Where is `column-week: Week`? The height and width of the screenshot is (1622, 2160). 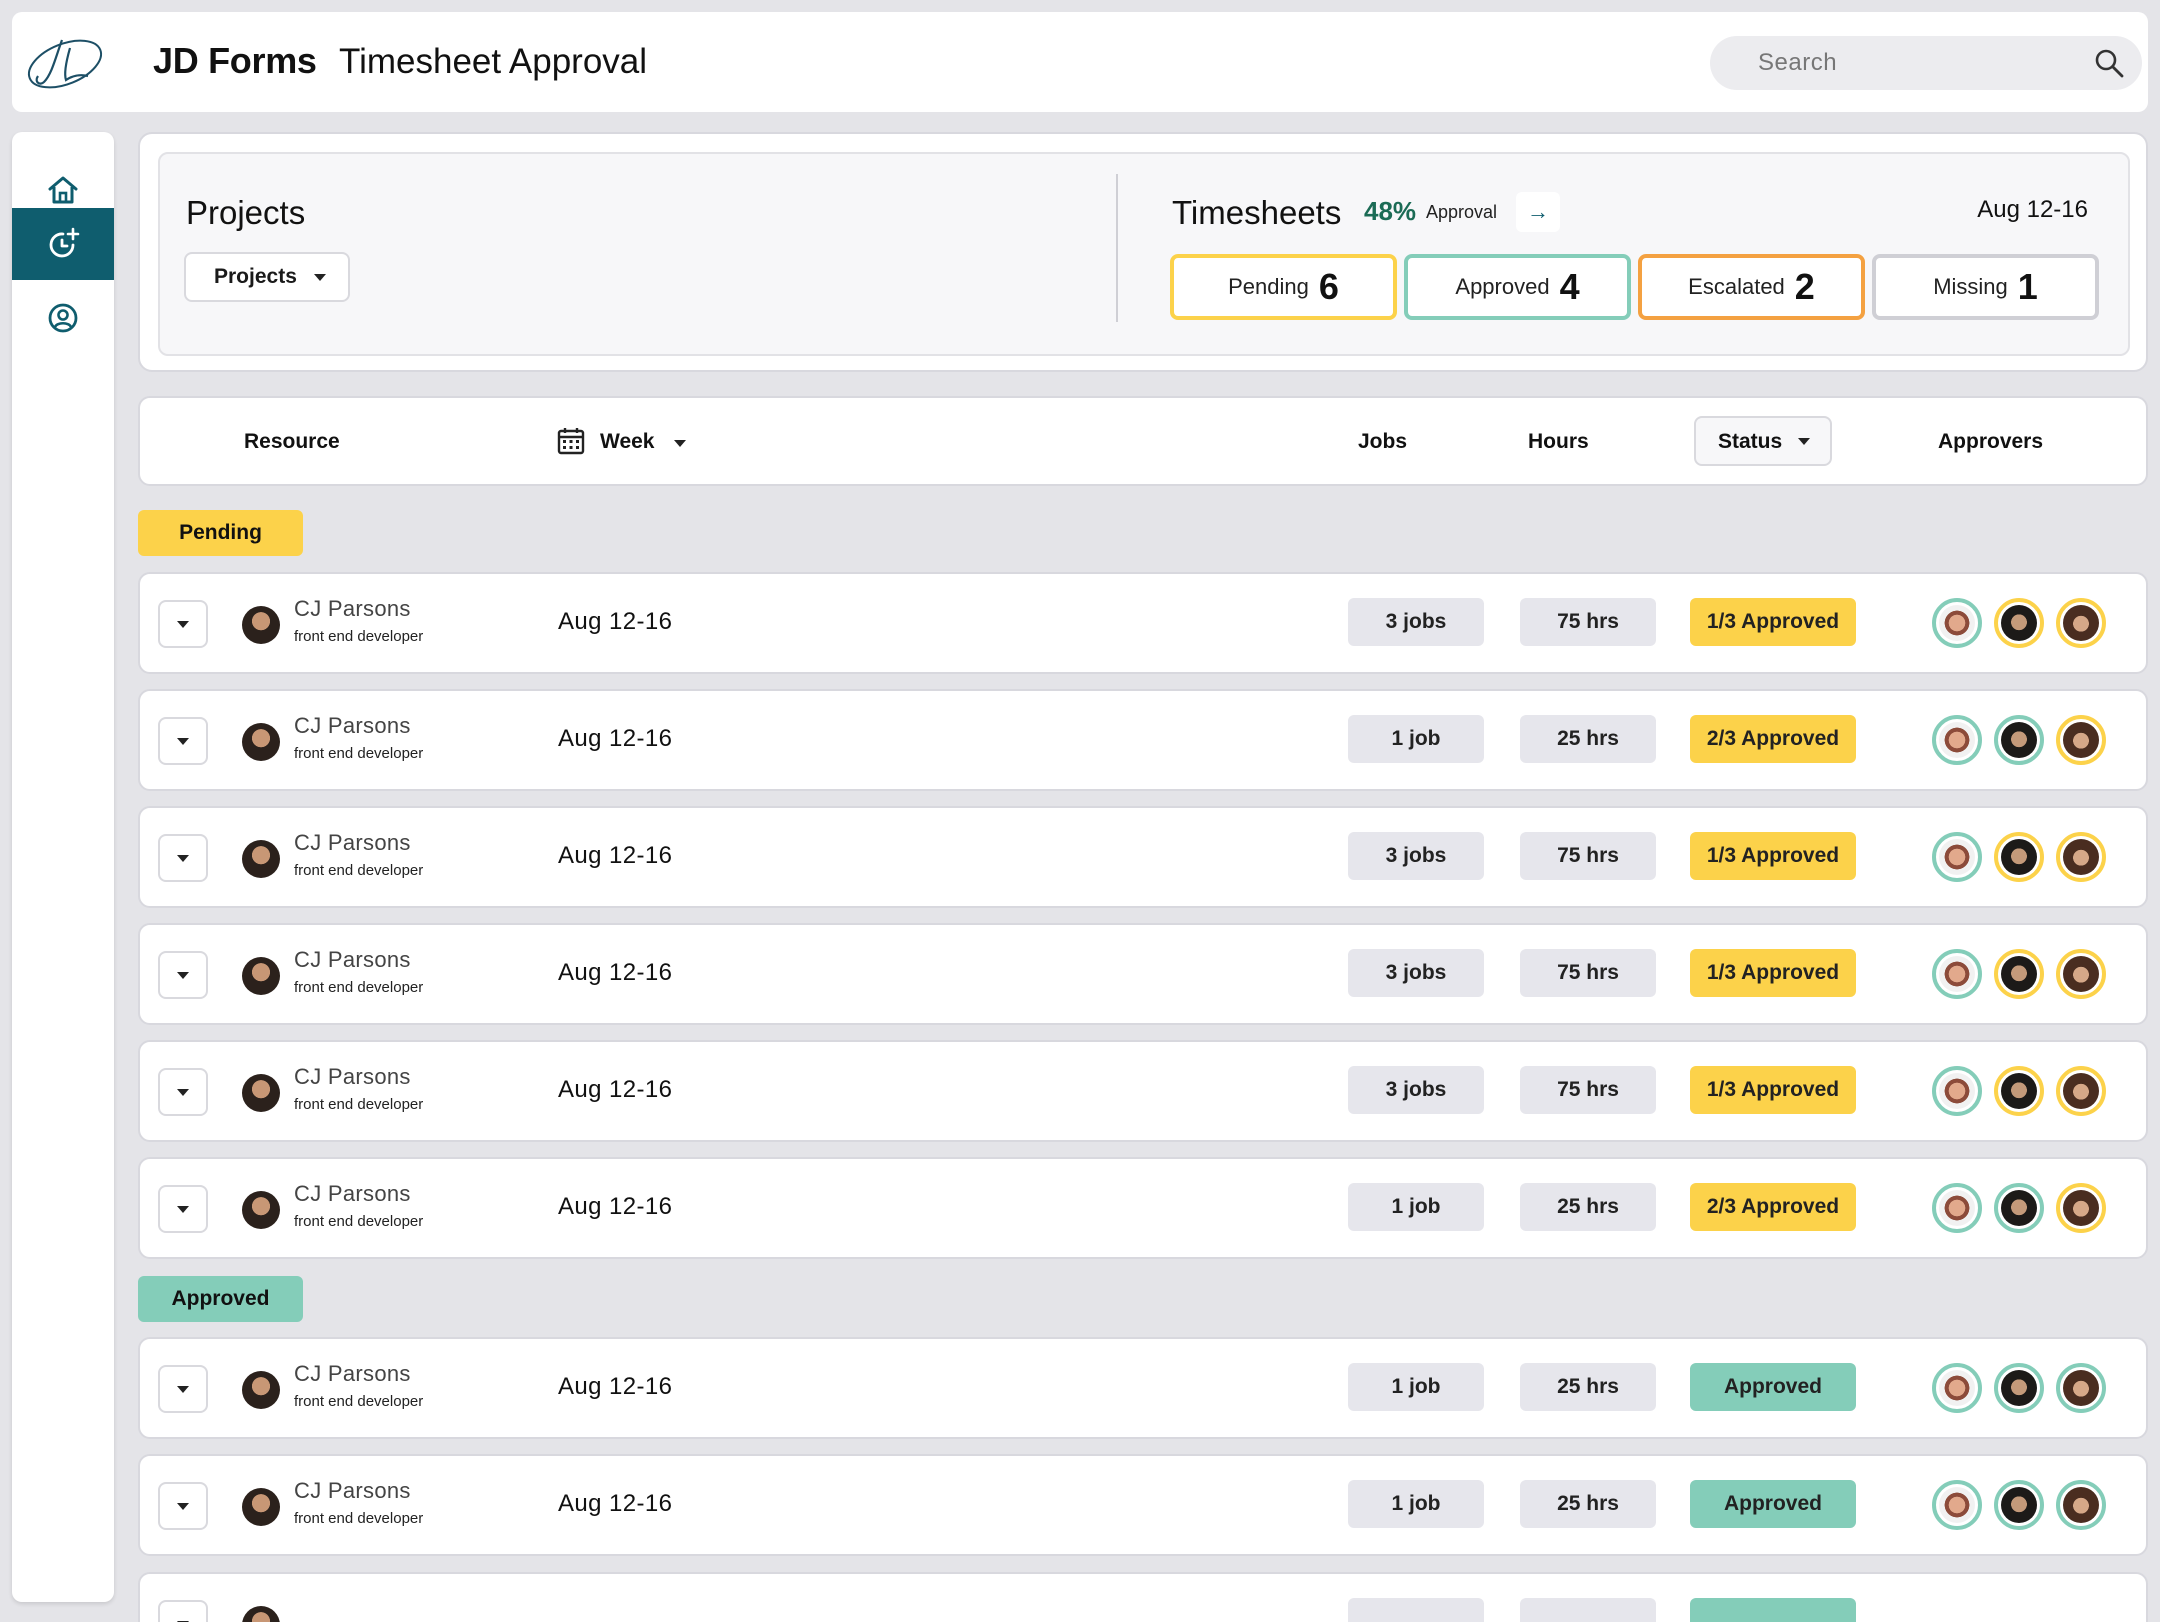
column-week: Week is located at coordinates (627, 442).